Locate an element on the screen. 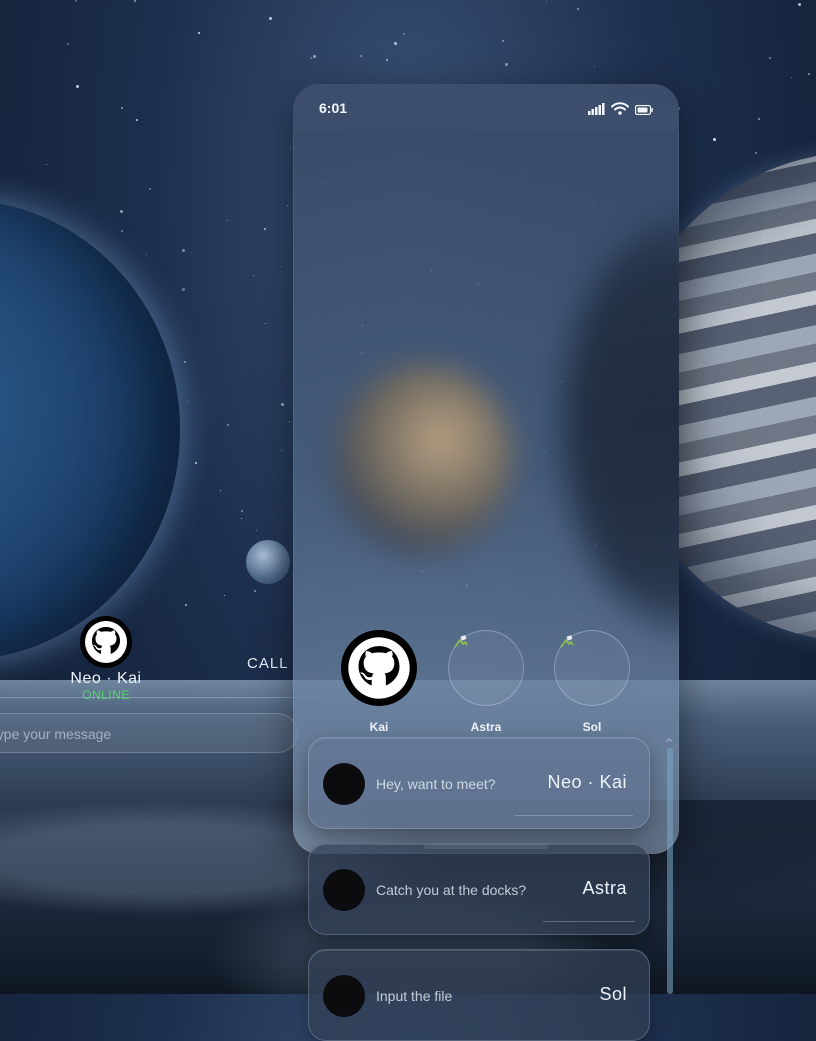 This screenshot has height=1041, width=816. message-input: Type your message is located at coordinates (149, 733).